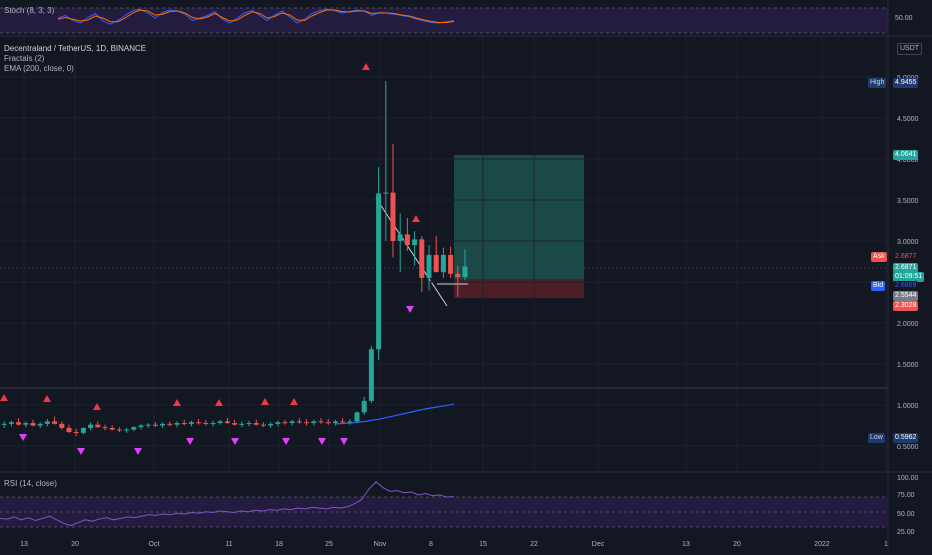 The image size is (932, 555). What do you see at coordinates (906, 155) in the screenshot?
I see `target-price-tag: 4.0641` at bounding box center [906, 155].